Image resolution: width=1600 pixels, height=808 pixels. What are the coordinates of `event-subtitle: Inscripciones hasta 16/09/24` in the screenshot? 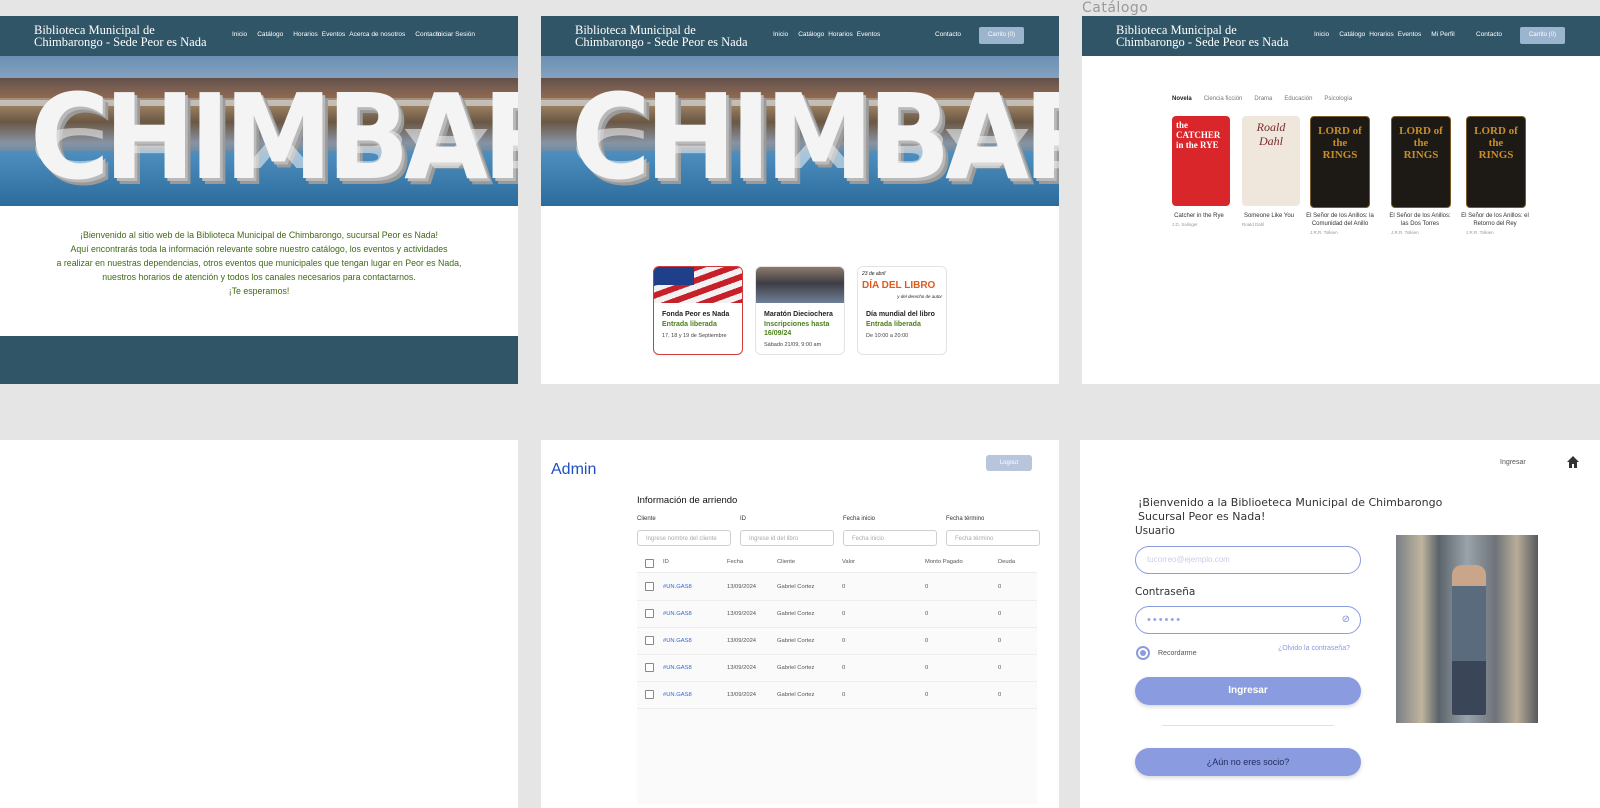 It's located at (797, 329).